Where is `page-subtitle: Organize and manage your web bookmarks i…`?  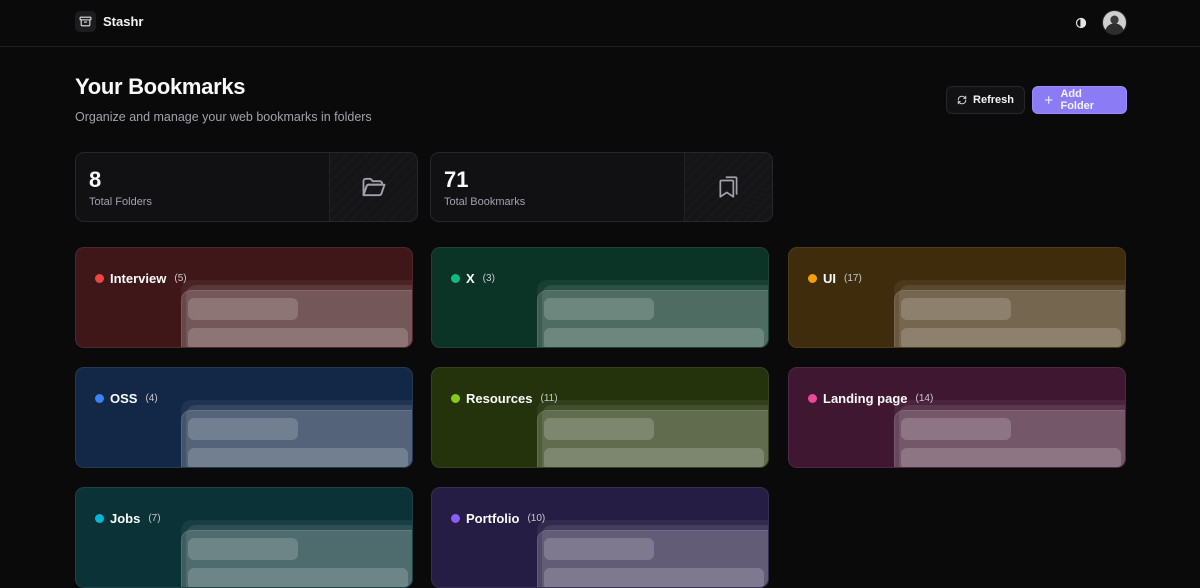
page-subtitle: Organize and manage your web bookmarks i… is located at coordinates (223, 117).